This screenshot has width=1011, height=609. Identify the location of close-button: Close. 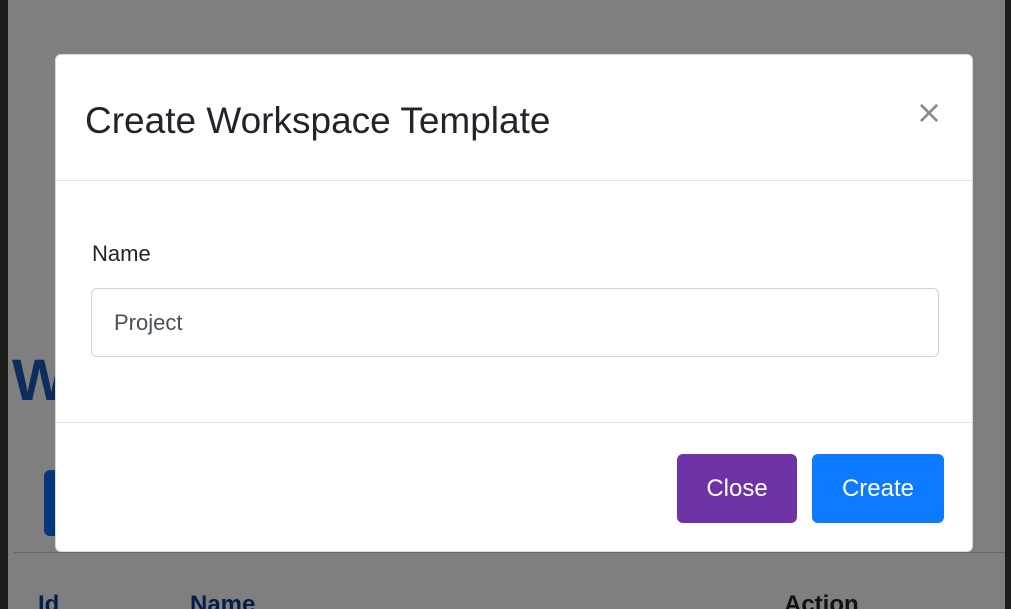
(737, 488).